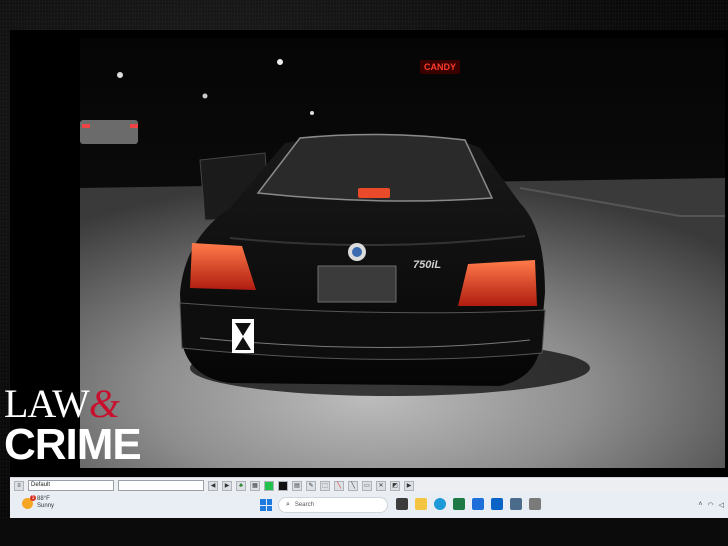 The height and width of the screenshot is (546, 728). What do you see at coordinates (19, 485) in the screenshot?
I see `menu-icon: ≡` at bounding box center [19, 485].